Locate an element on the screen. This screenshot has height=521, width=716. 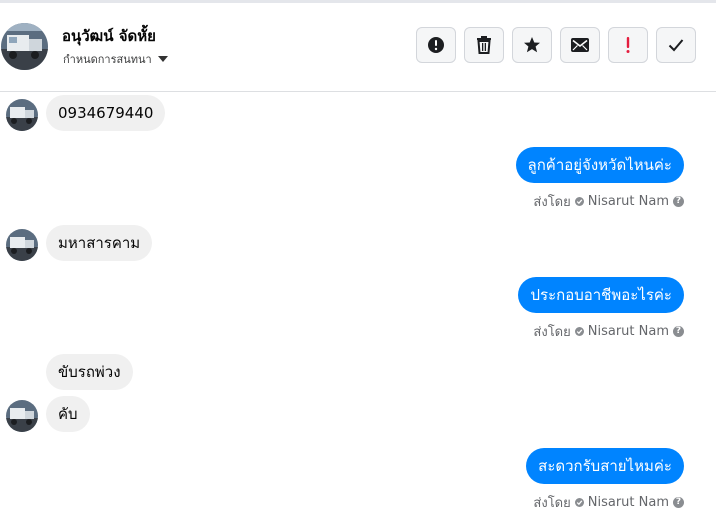
follow-up-button is located at coordinates (628, 45).